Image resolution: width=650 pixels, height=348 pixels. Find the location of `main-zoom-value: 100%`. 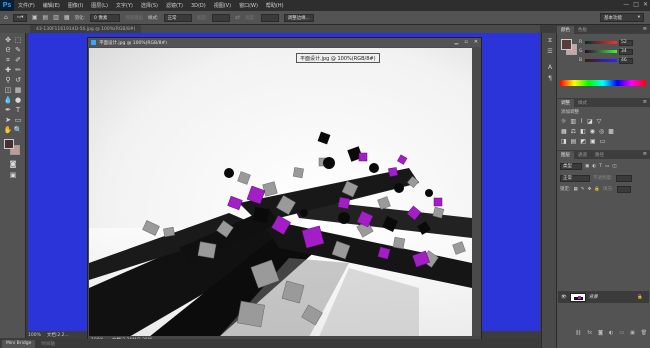

main-zoom-value: 100% is located at coordinates (34, 335).